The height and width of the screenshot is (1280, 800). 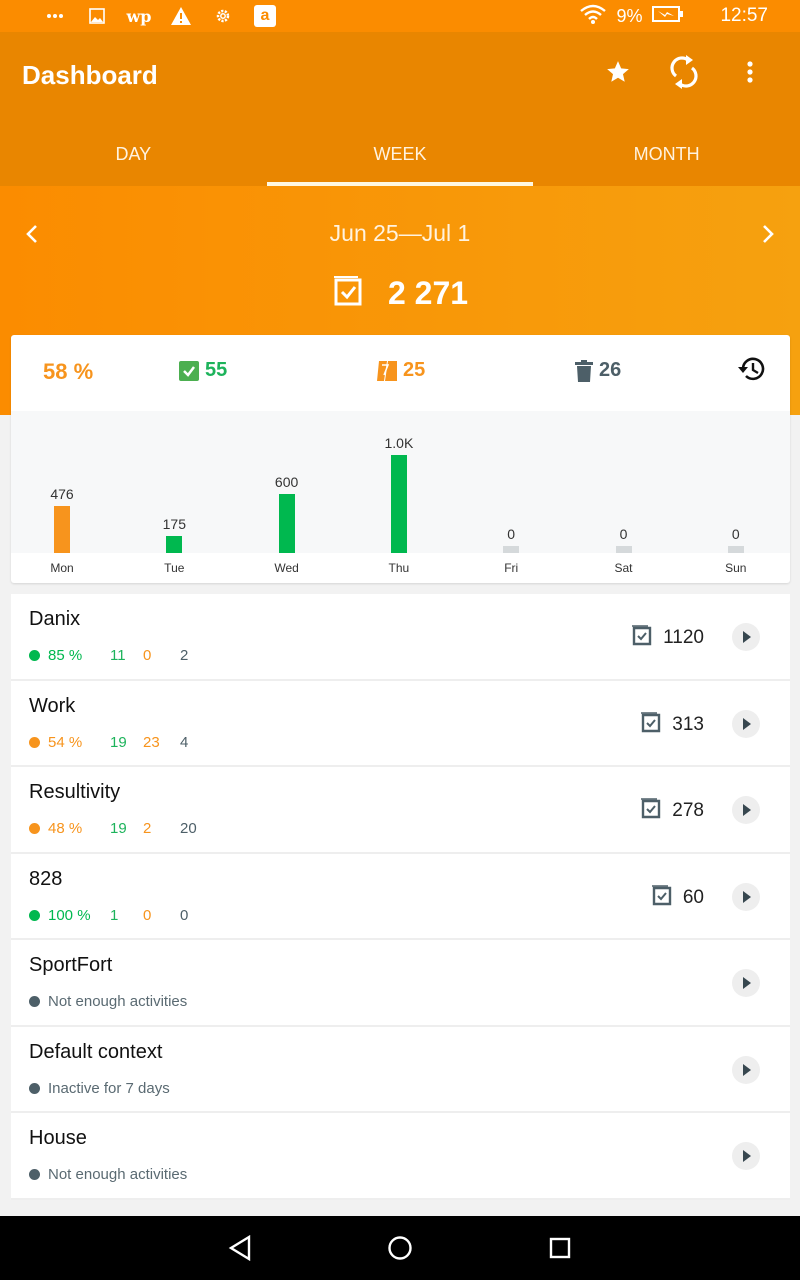 What do you see at coordinates (118, 655) in the screenshot?
I see `context-done-count: 11` at bounding box center [118, 655].